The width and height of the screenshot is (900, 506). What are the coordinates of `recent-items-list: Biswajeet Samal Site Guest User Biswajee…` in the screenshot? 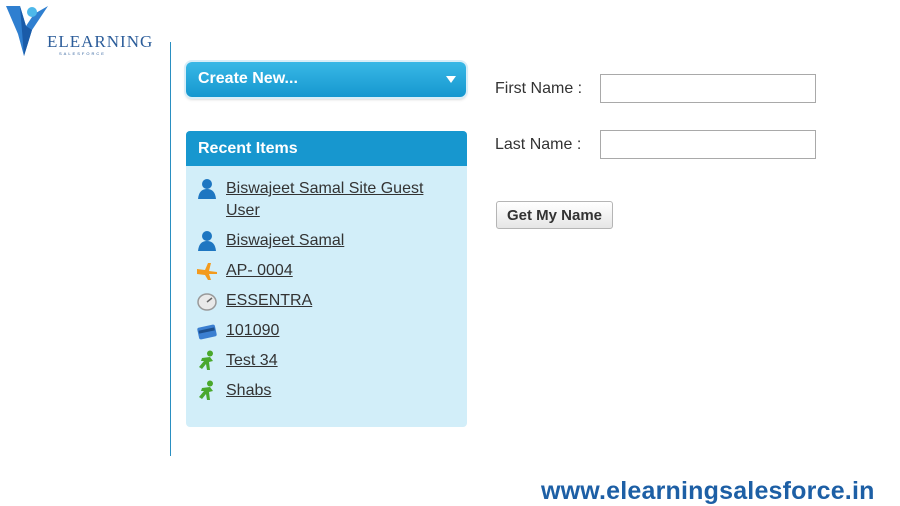 It's located at (326, 284).